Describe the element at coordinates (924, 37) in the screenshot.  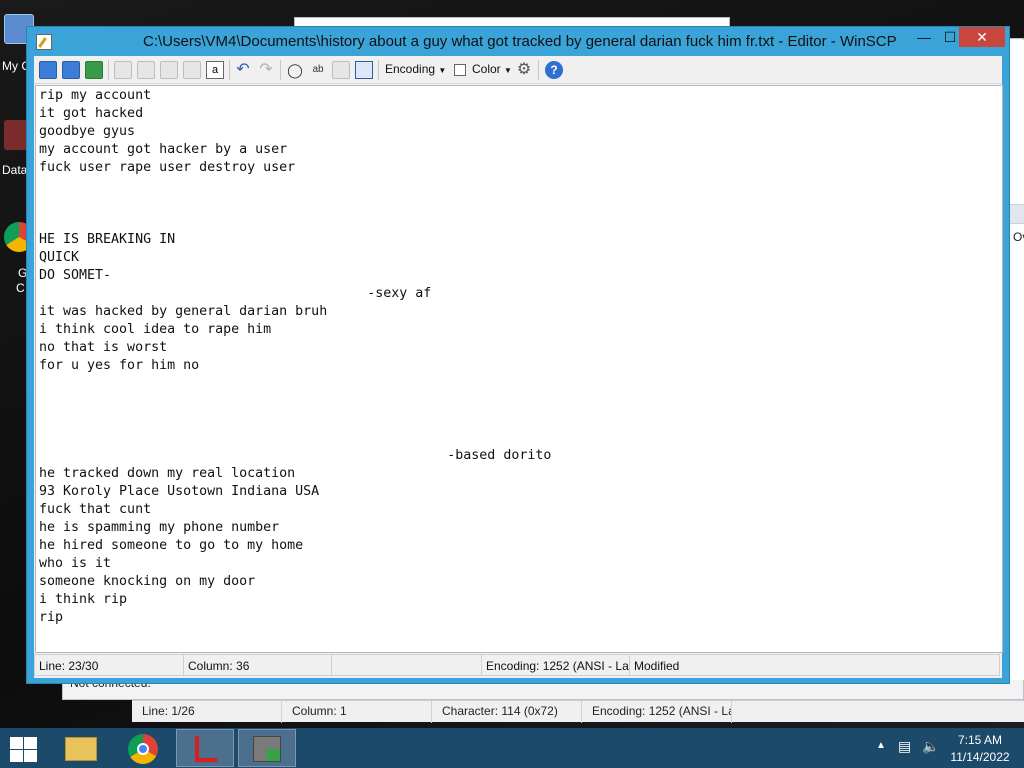
I see `minimize-button: —` at that location.